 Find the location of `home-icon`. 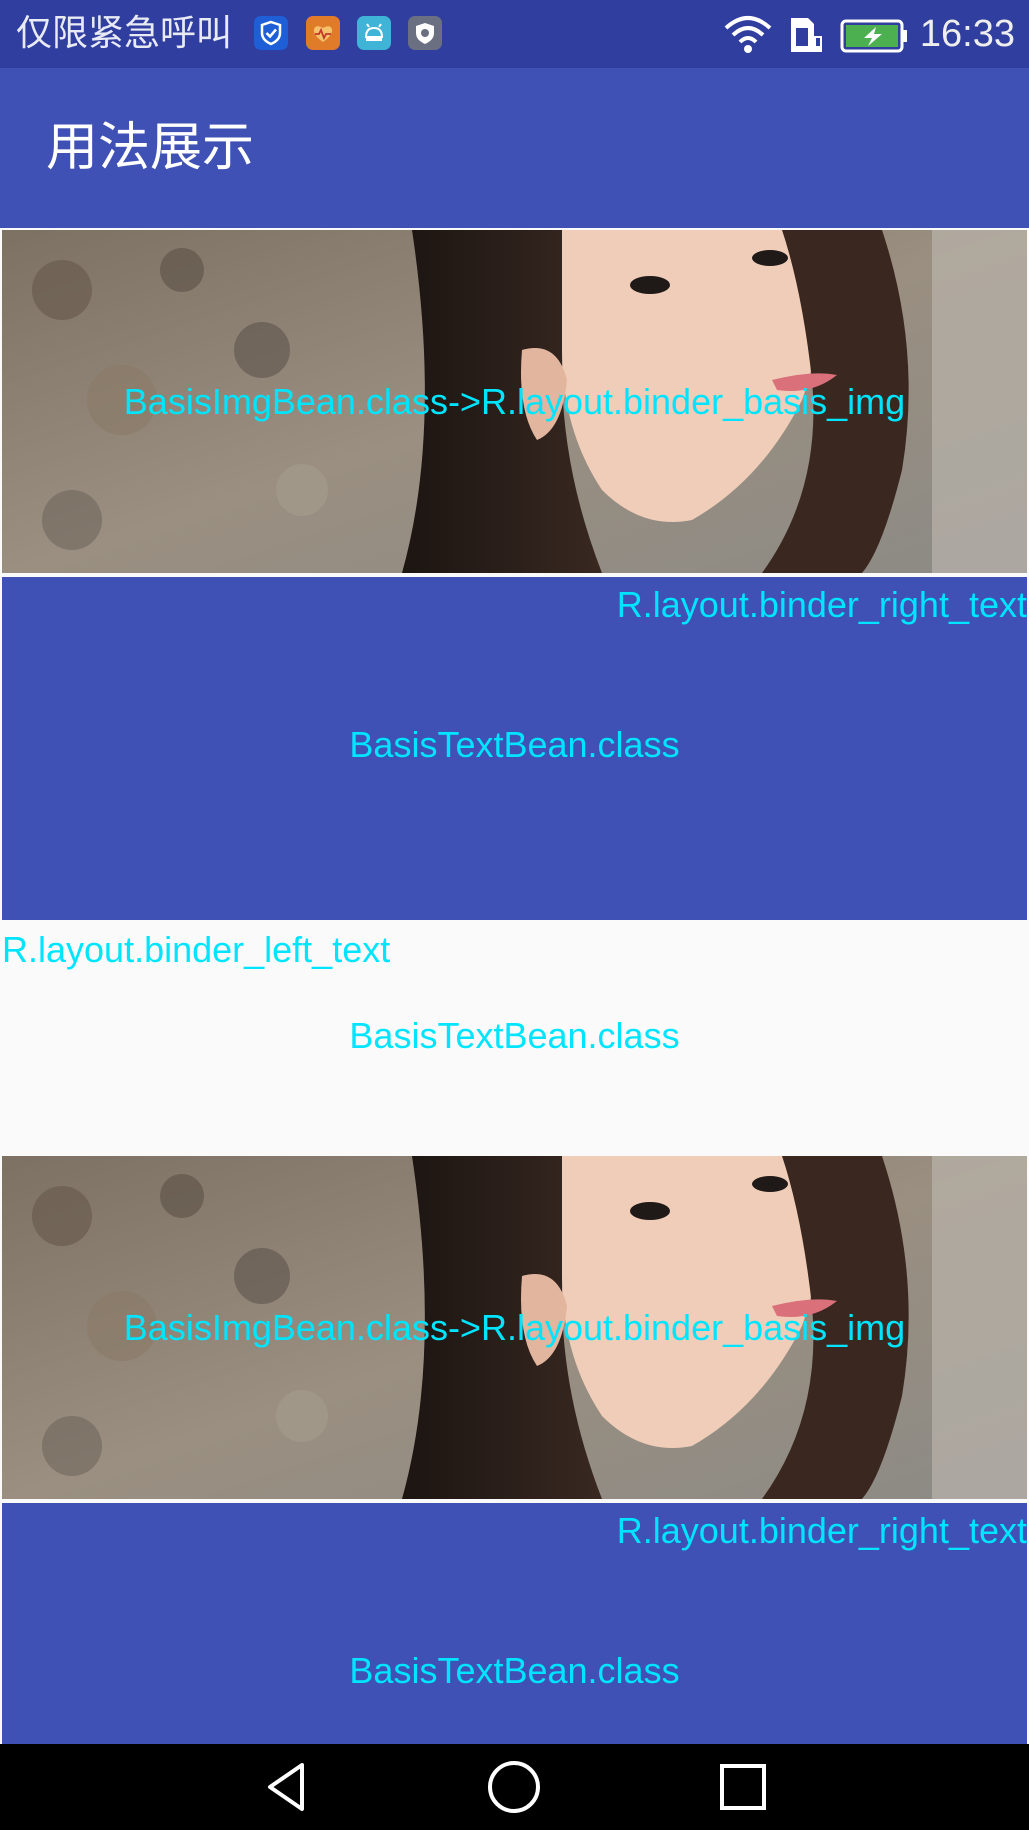

home-icon is located at coordinates (514, 1787).